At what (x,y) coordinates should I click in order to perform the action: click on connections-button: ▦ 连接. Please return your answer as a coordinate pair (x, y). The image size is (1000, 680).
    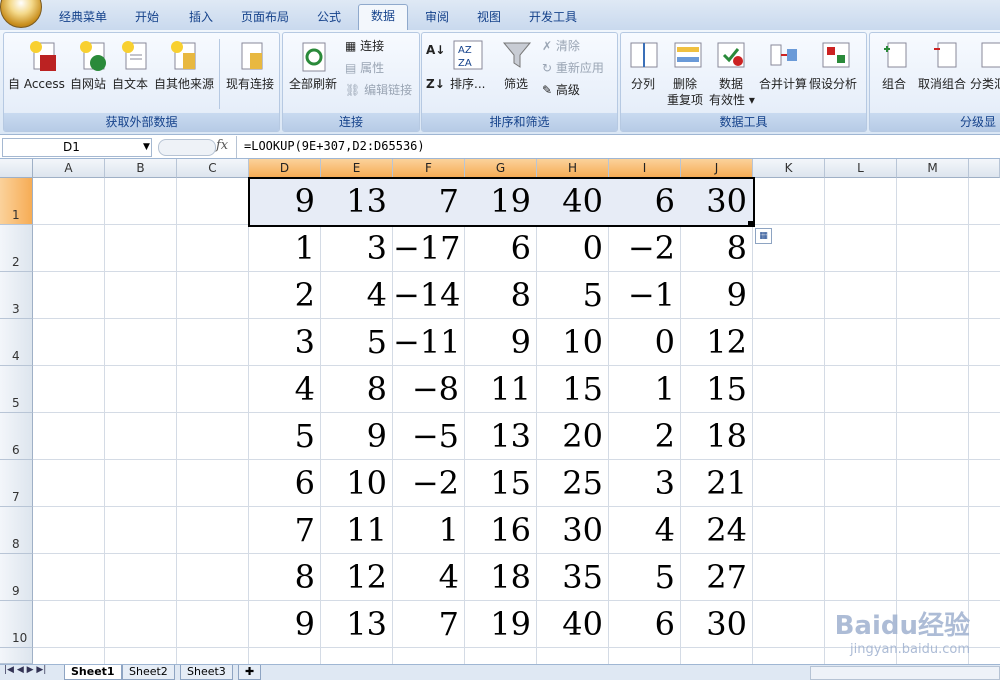
    Looking at the image, I should click on (364, 45).